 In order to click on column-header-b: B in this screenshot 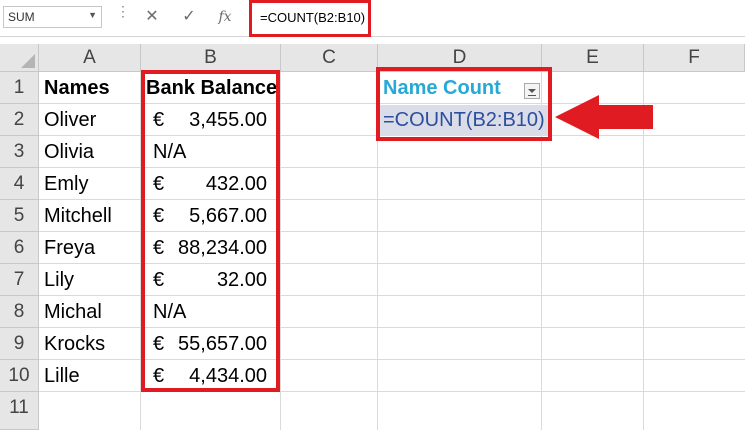, I will do `click(211, 58)`.